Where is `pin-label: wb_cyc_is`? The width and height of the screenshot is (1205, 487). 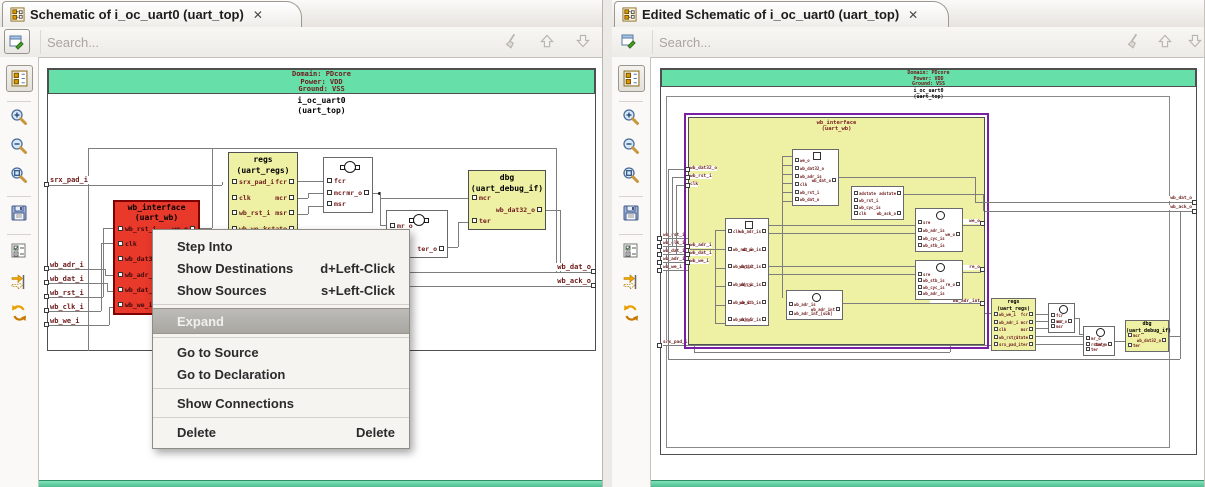 pin-label: wb_cyc_is is located at coordinates (752, 285).